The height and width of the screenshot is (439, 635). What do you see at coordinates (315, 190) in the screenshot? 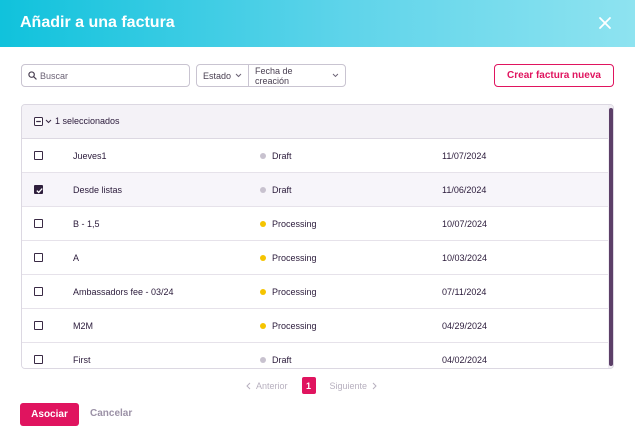
I see `table-row: Desde listas Draft 11/06/2024` at bounding box center [315, 190].